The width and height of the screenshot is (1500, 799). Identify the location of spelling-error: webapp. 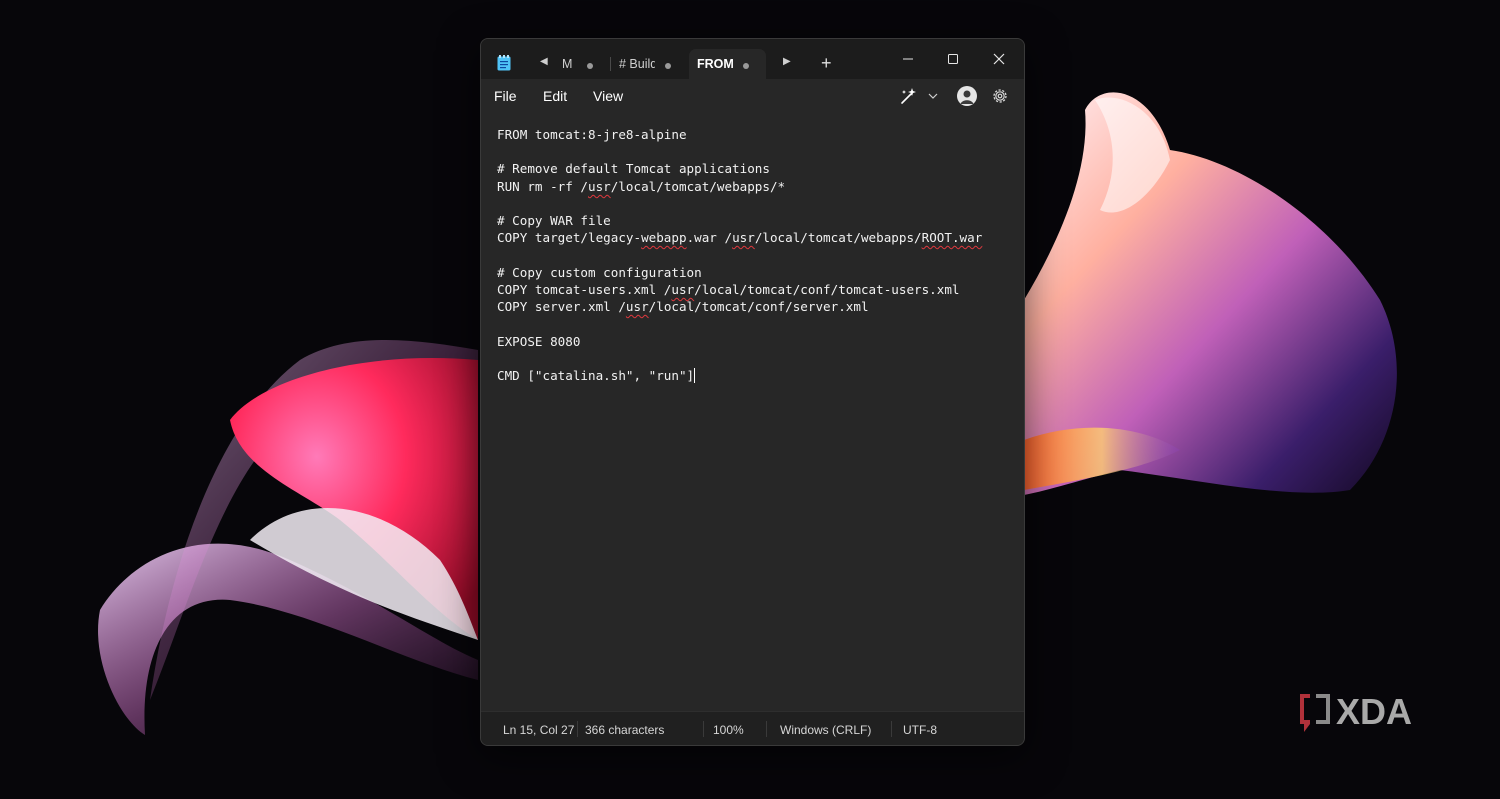
(664, 237).